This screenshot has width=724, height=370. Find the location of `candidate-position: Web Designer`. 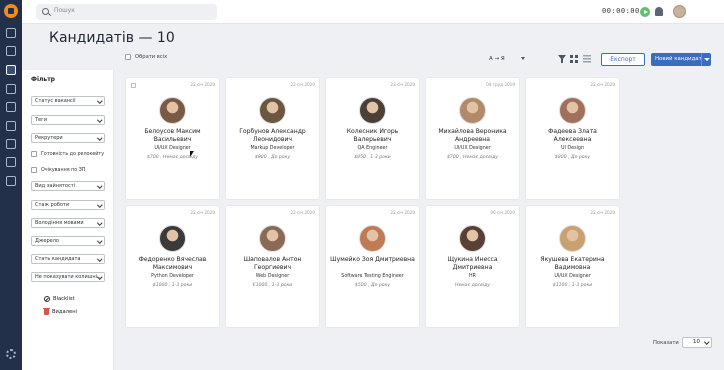

candidate-position: Web Designer is located at coordinates (272, 276).